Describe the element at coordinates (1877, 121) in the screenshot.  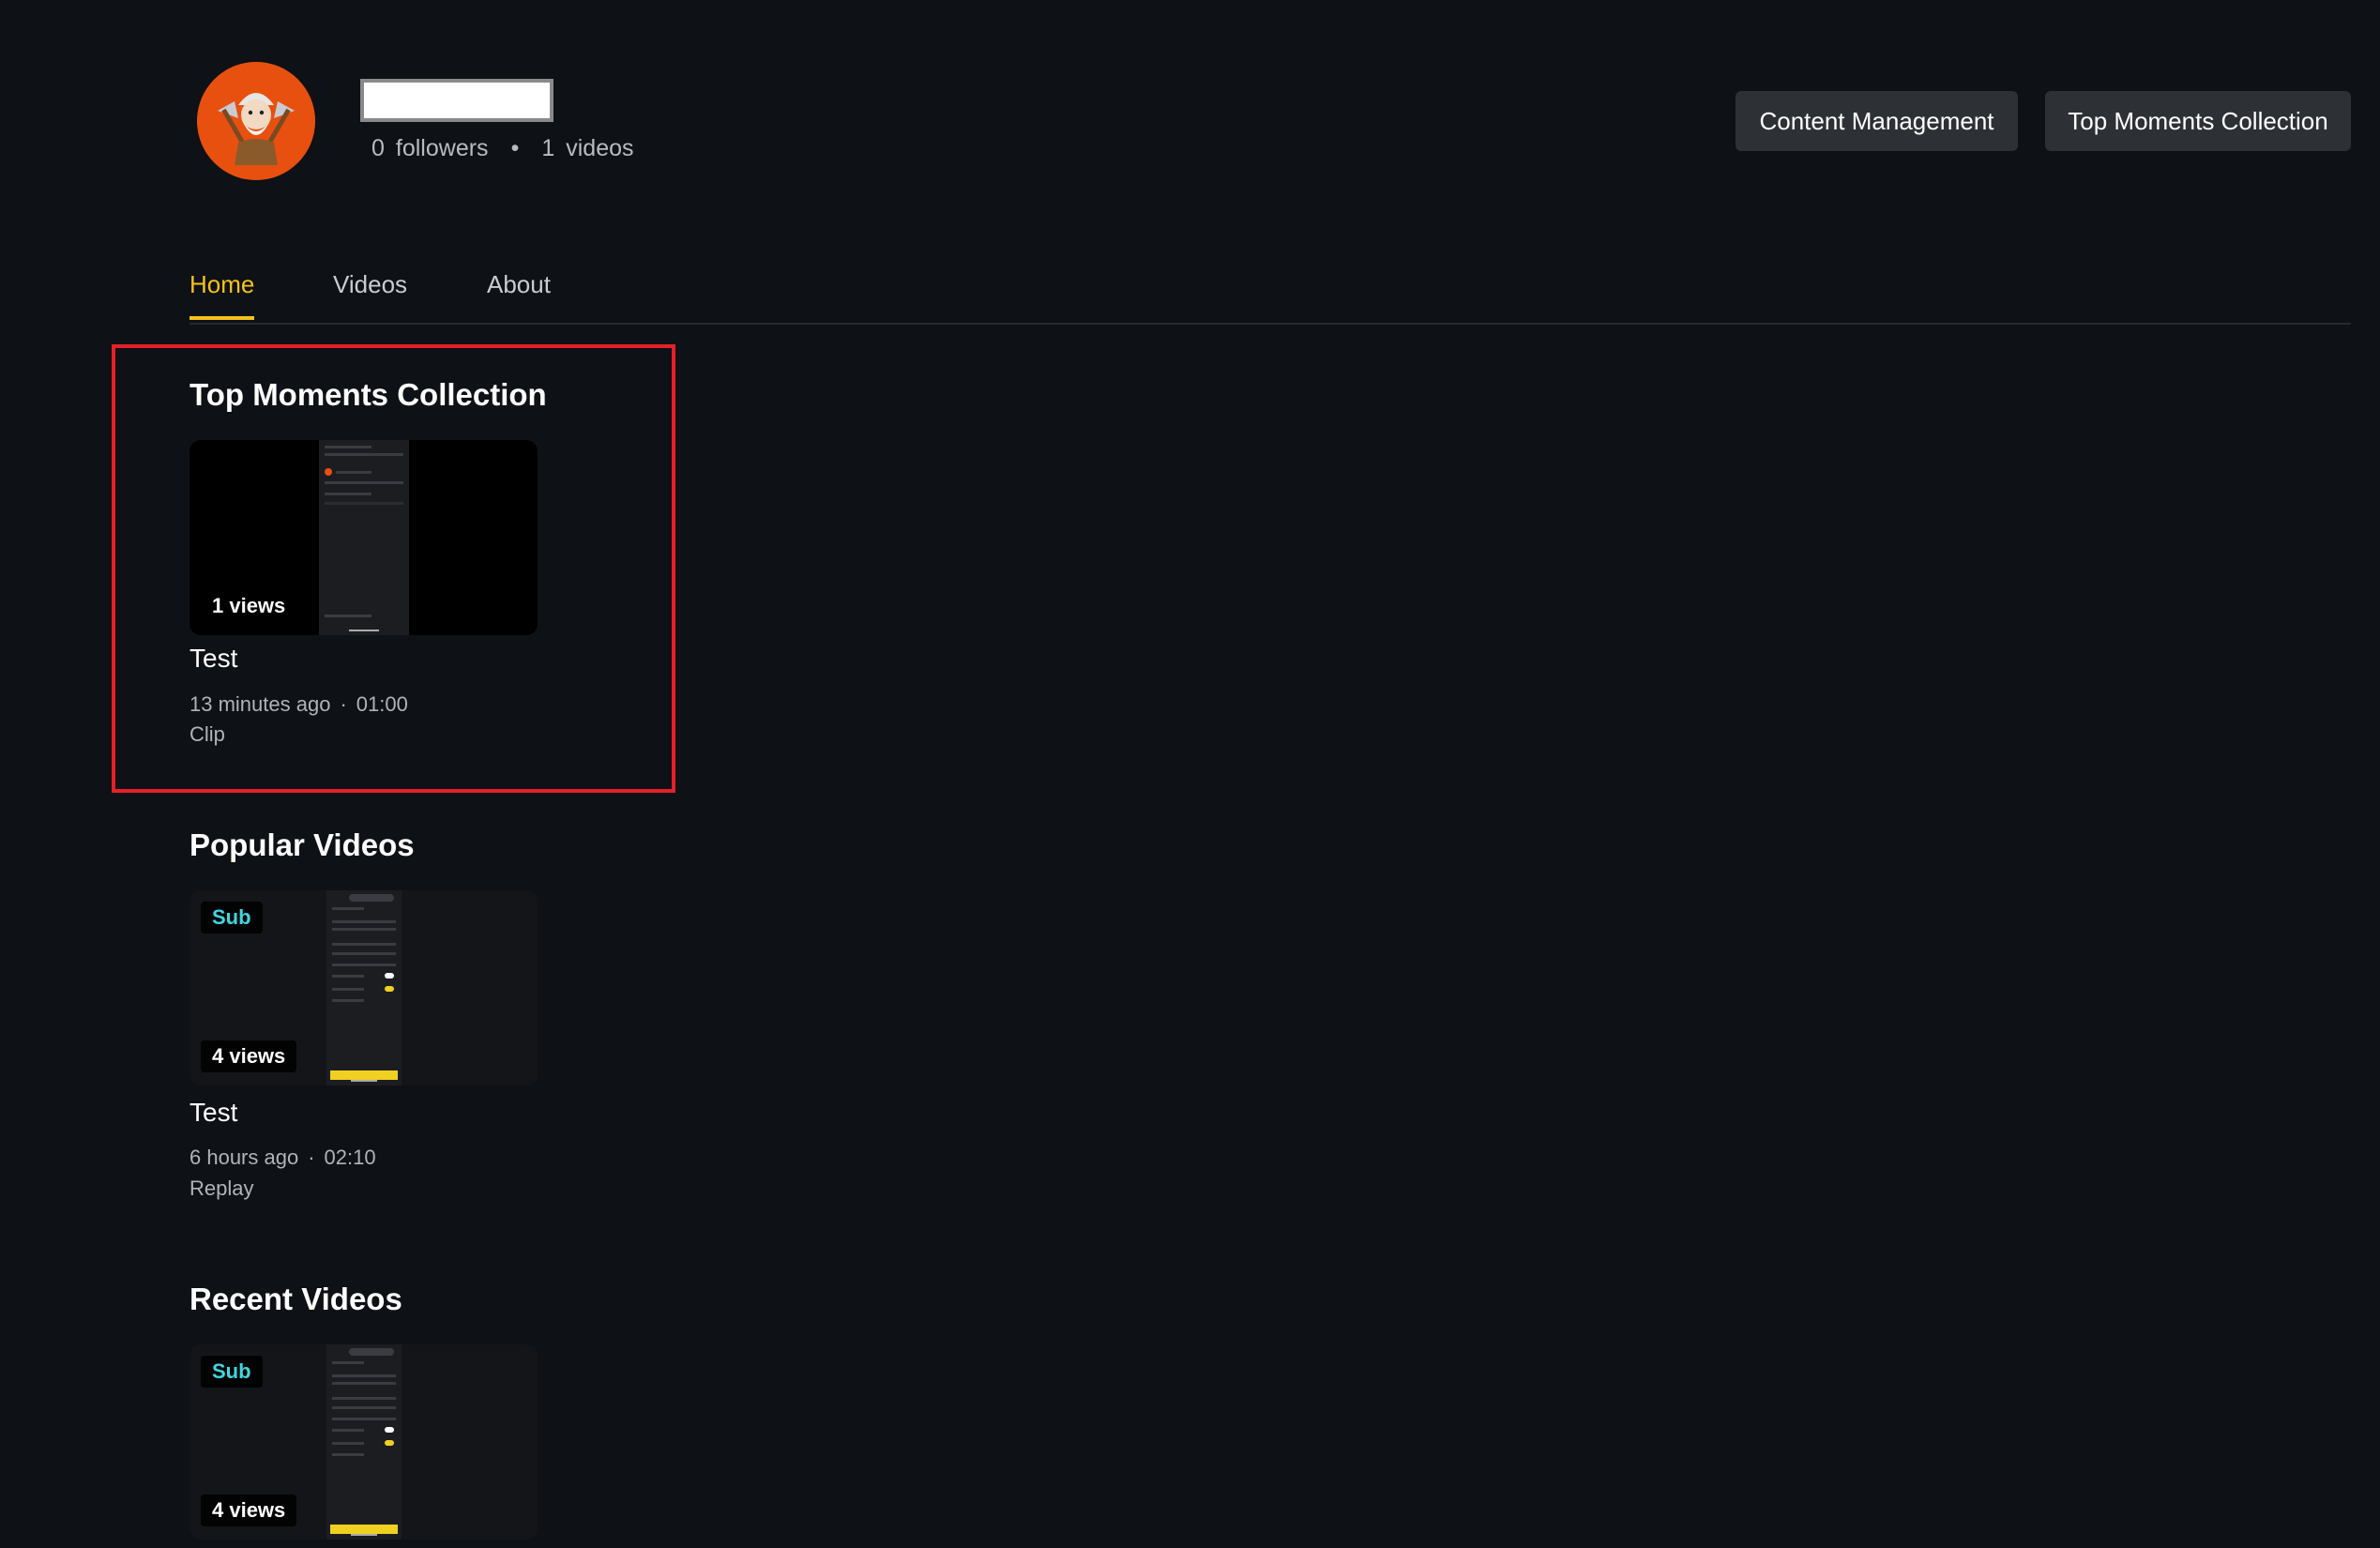
I see `content-management-button: Content Management` at that location.